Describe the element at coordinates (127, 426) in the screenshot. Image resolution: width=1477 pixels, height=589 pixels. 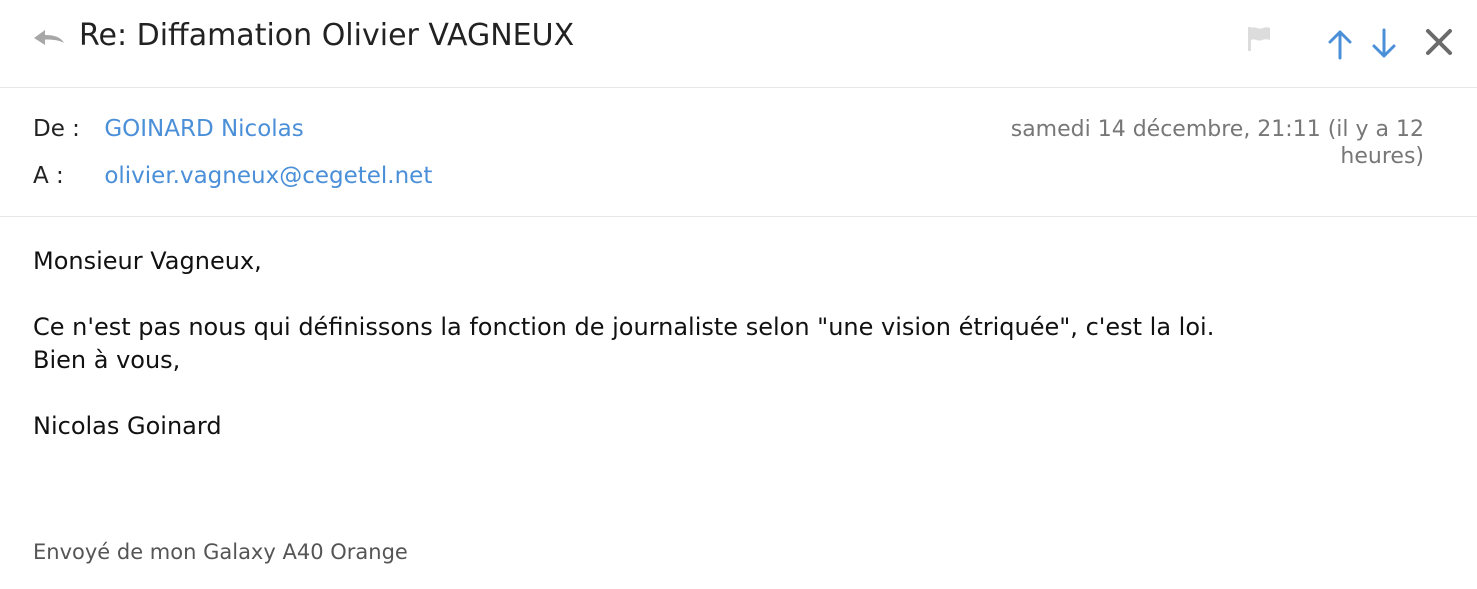
I see `signature-name: Nicolas Goinard` at that location.